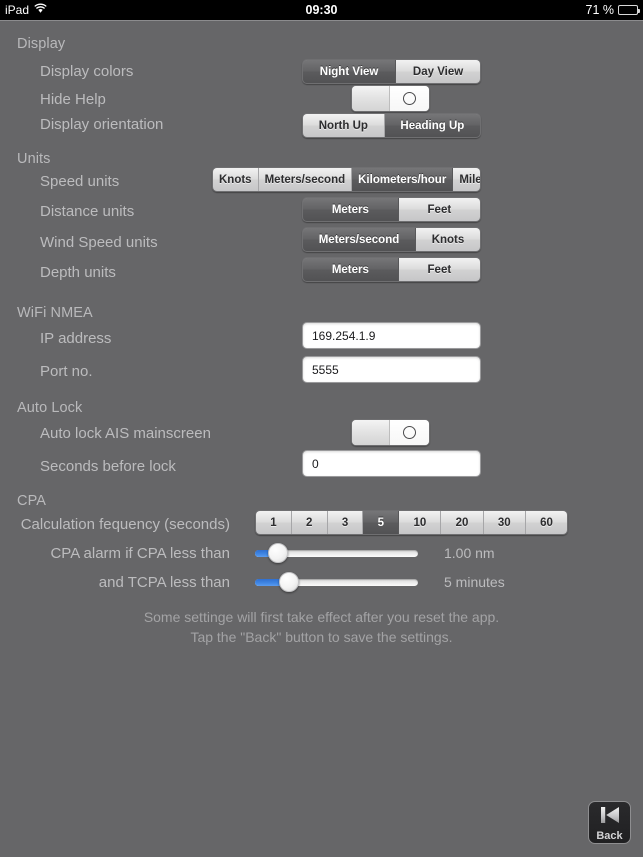 This screenshot has height=857, width=643. I want to click on toggle-auto-lock-ais-knob, so click(409, 432).